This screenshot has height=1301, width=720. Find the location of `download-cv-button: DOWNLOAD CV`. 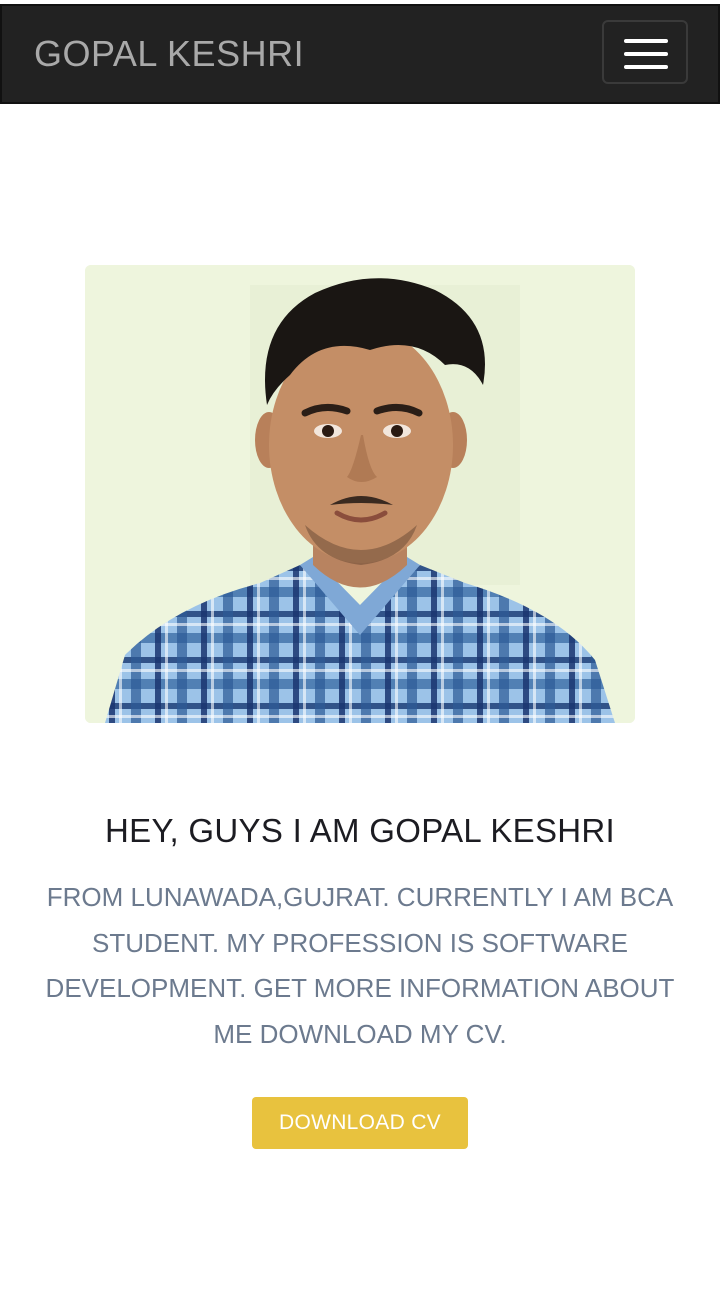

download-cv-button: DOWNLOAD CV is located at coordinates (360, 1123).